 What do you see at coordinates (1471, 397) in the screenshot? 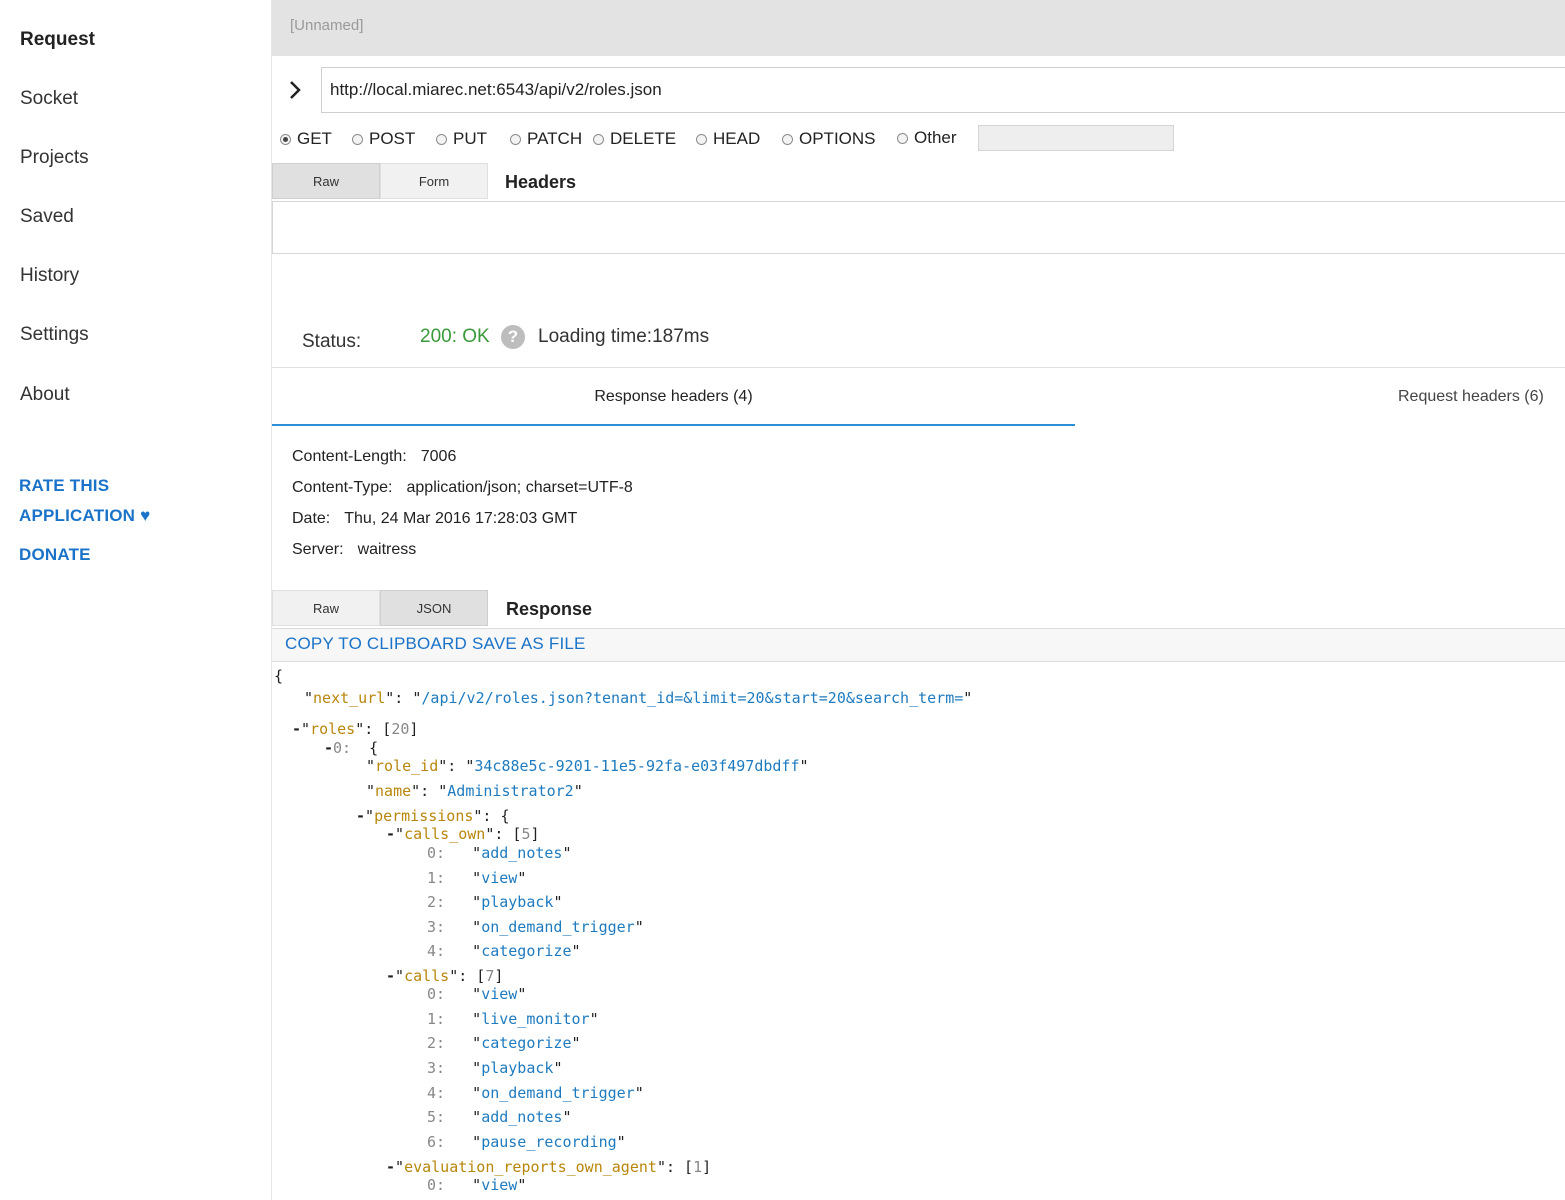
I see `tab-request-headers: Request headers (6)` at bounding box center [1471, 397].